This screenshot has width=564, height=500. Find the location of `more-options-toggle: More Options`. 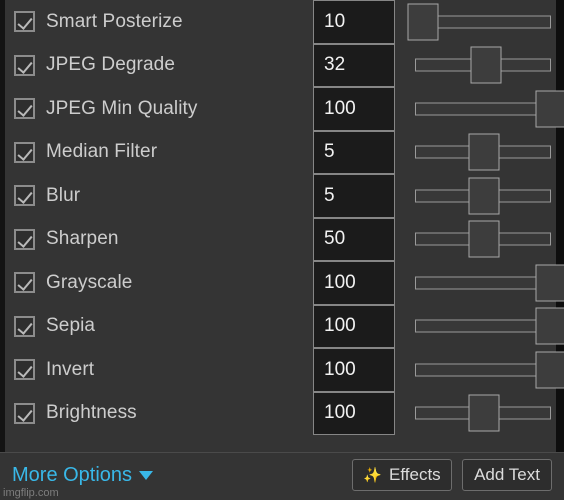

more-options-toggle: More Options is located at coordinates (83, 475).